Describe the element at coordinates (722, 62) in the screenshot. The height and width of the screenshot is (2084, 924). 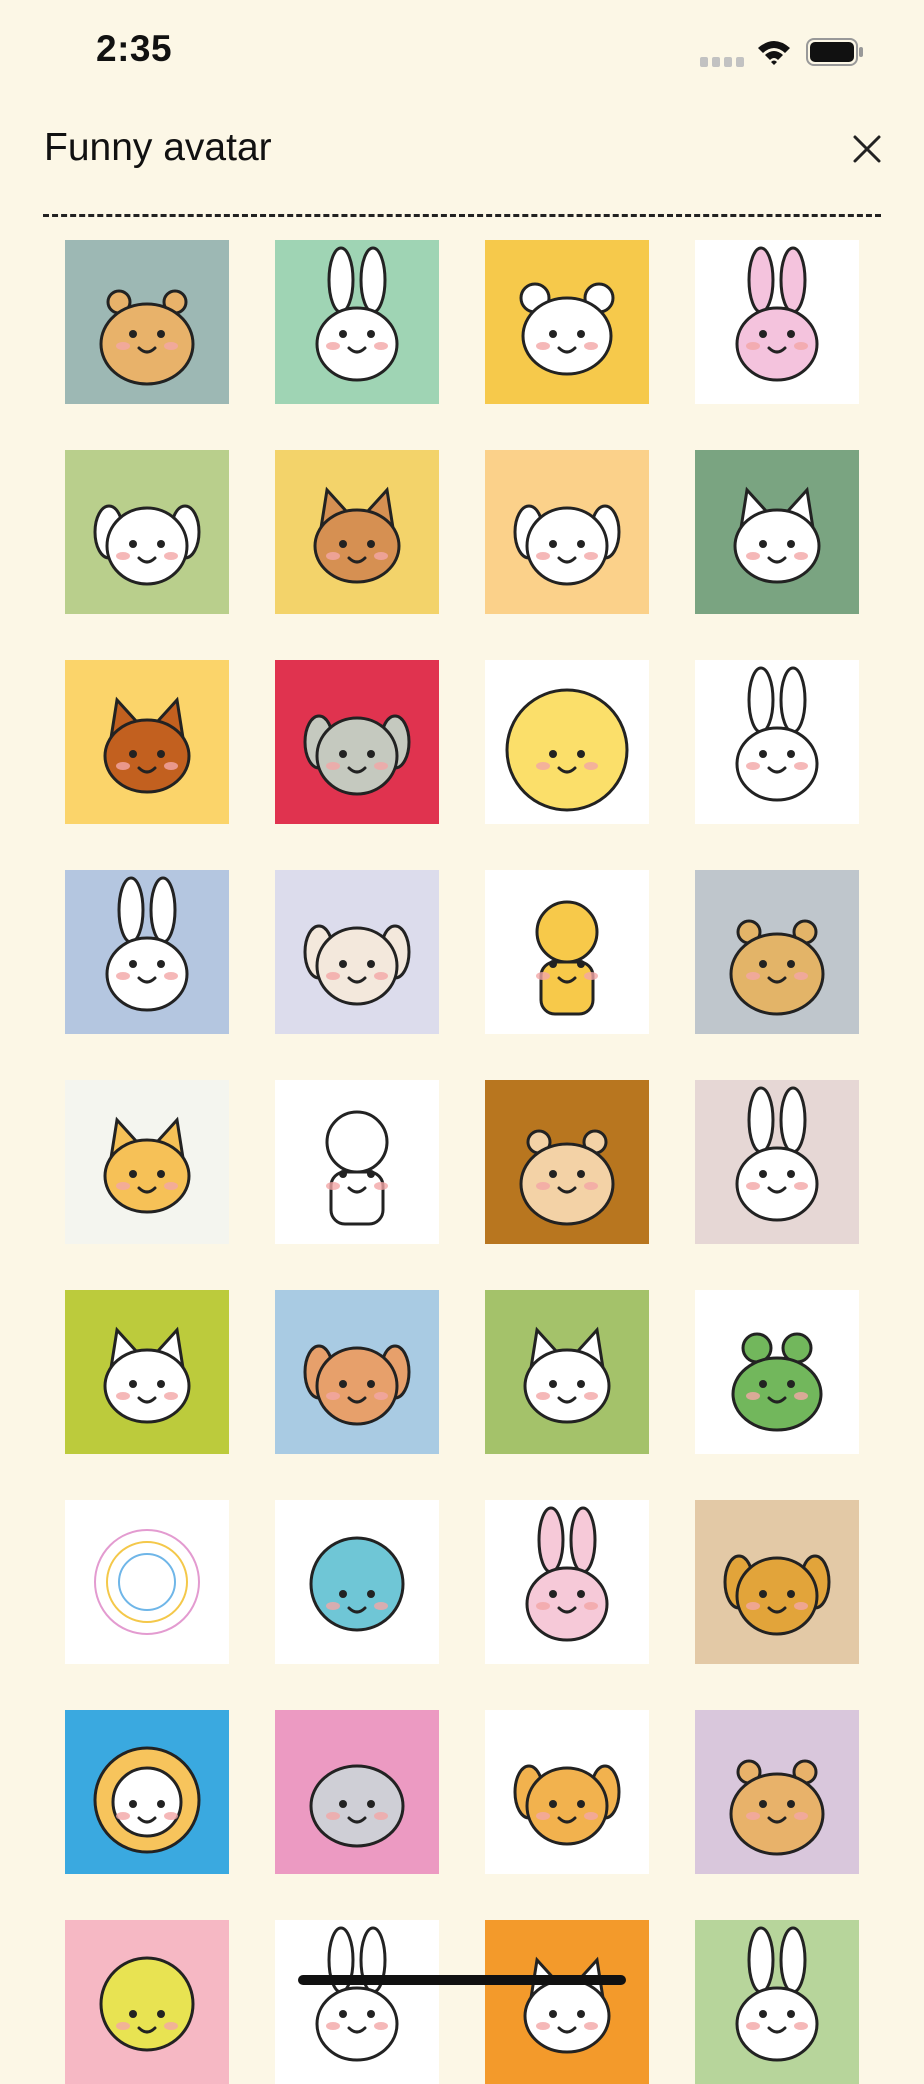
I see `cellular-signal-icon` at that location.